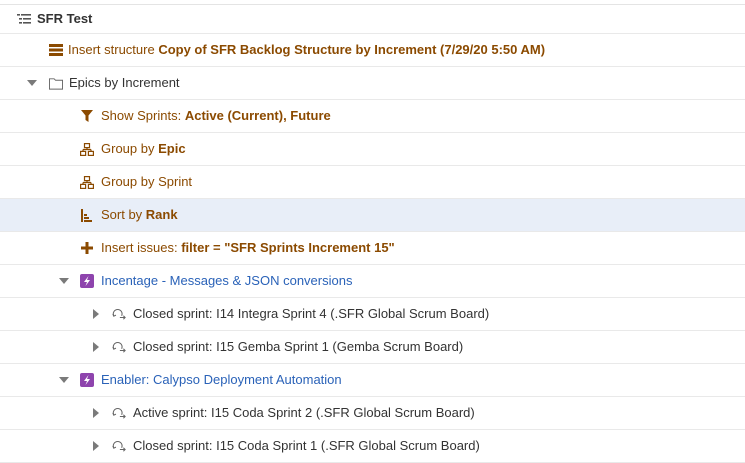  I want to click on row-label: Group by Sprint, so click(147, 181).